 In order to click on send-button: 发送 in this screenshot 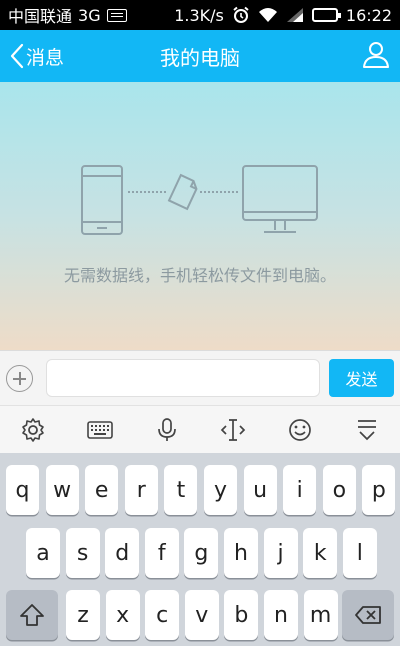, I will do `click(361, 378)`.